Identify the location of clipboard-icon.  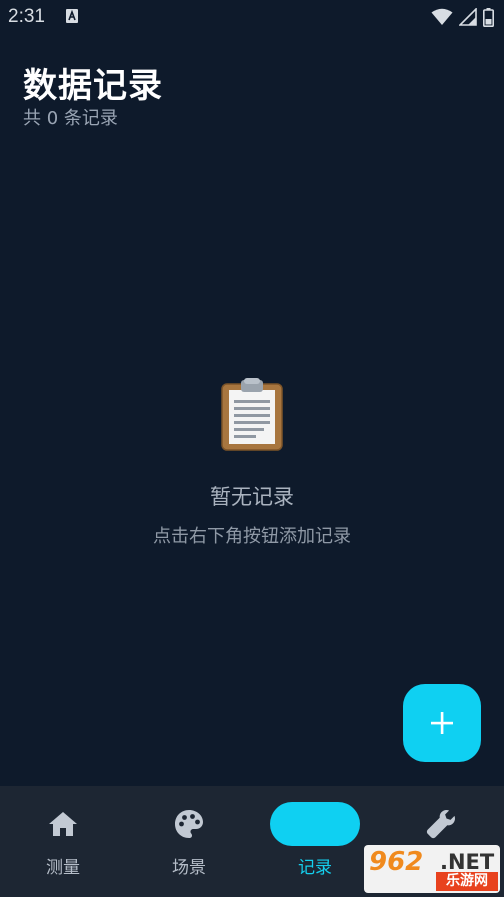
(252, 414).